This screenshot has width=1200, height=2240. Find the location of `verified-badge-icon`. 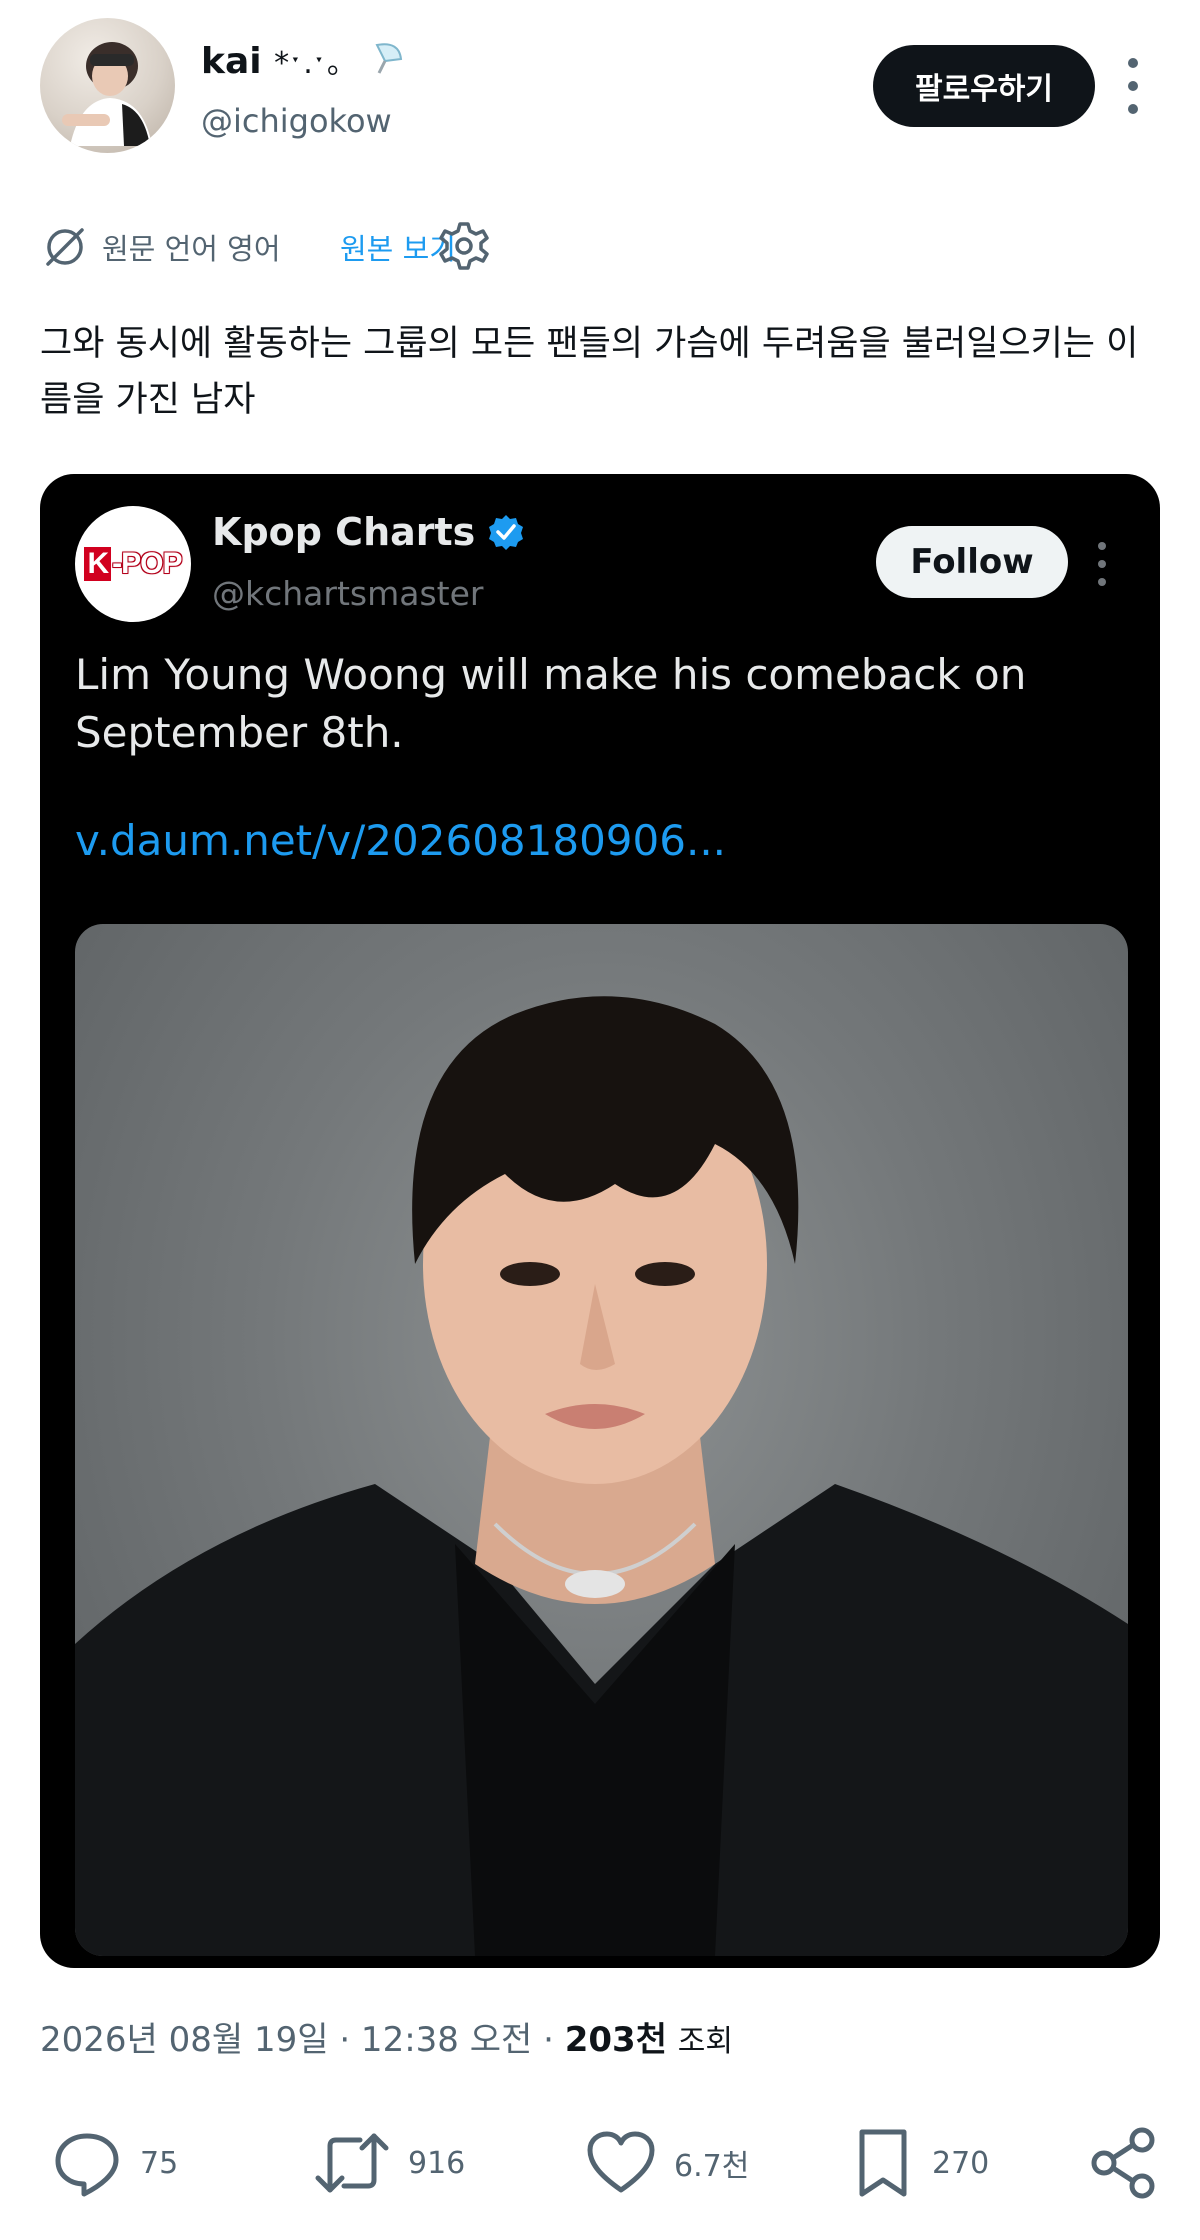

verified-badge-icon is located at coordinates (506, 532).